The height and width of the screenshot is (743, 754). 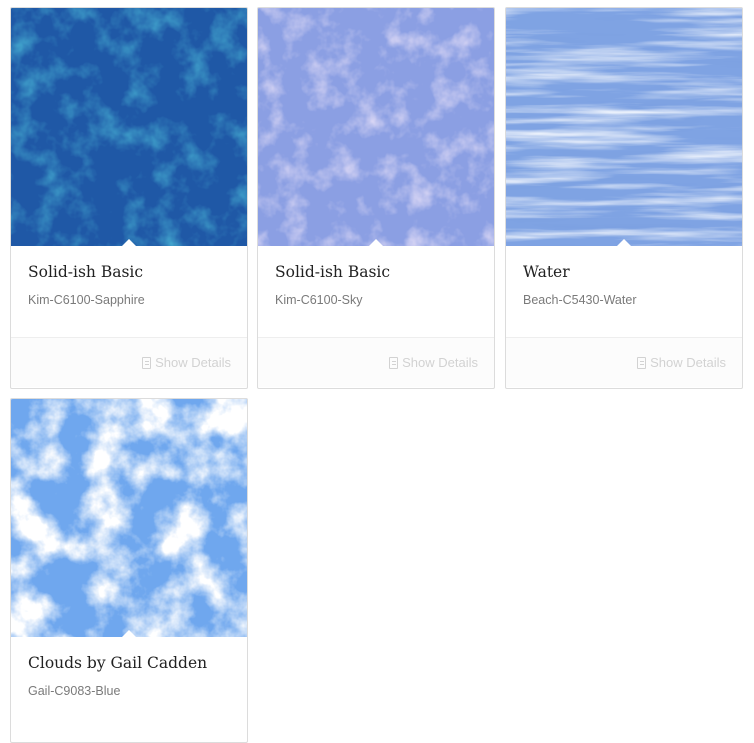 I want to click on product-card: Clouds by Gail Cadden Gail-C9083-Blue, so click(x=129, y=570).